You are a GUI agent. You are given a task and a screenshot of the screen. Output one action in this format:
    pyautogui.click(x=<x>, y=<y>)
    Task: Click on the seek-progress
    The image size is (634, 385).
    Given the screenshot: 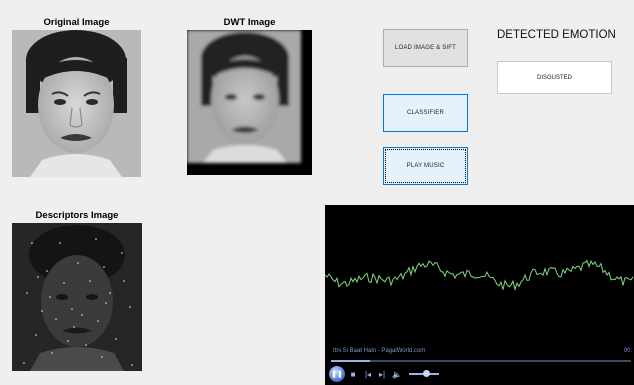 What is the action you would take?
    pyautogui.click(x=350, y=361)
    